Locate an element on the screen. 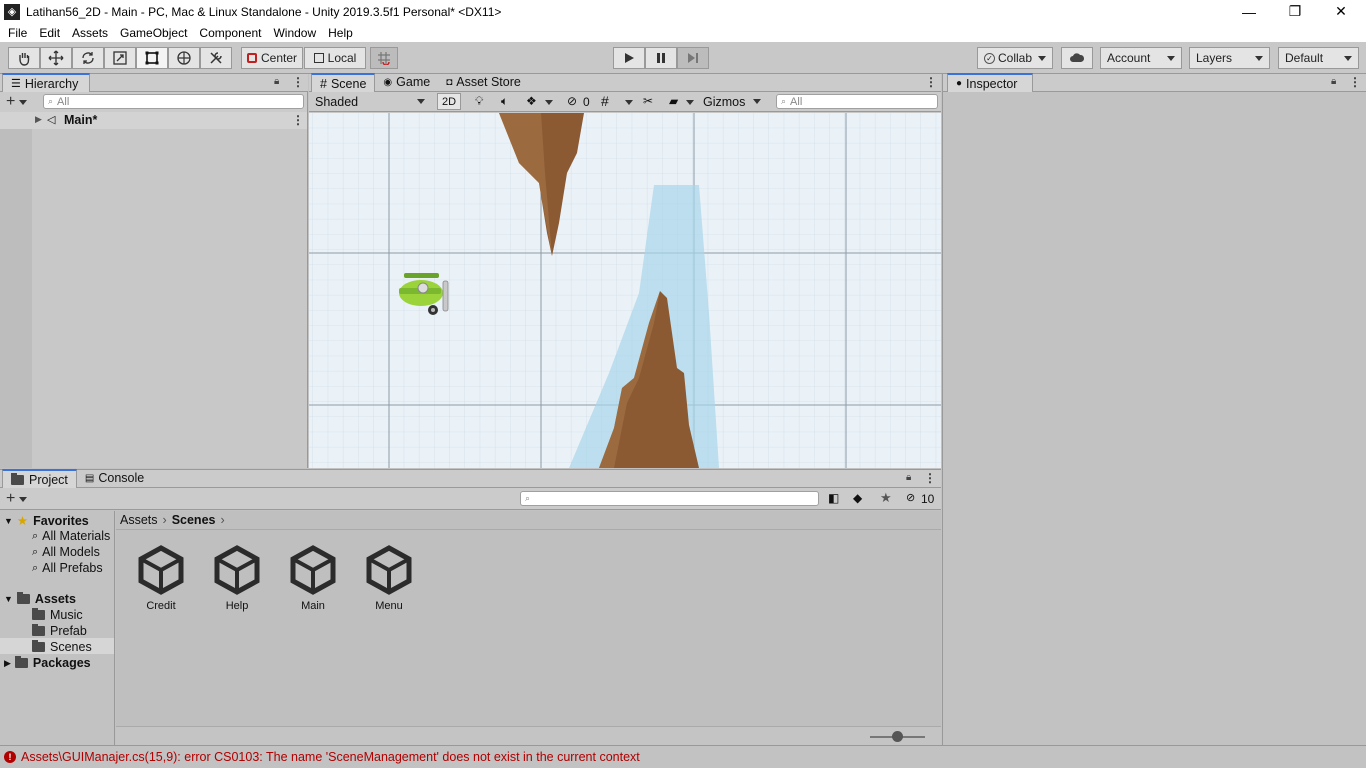  project-search-input: ⌕ is located at coordinates (669, 498).